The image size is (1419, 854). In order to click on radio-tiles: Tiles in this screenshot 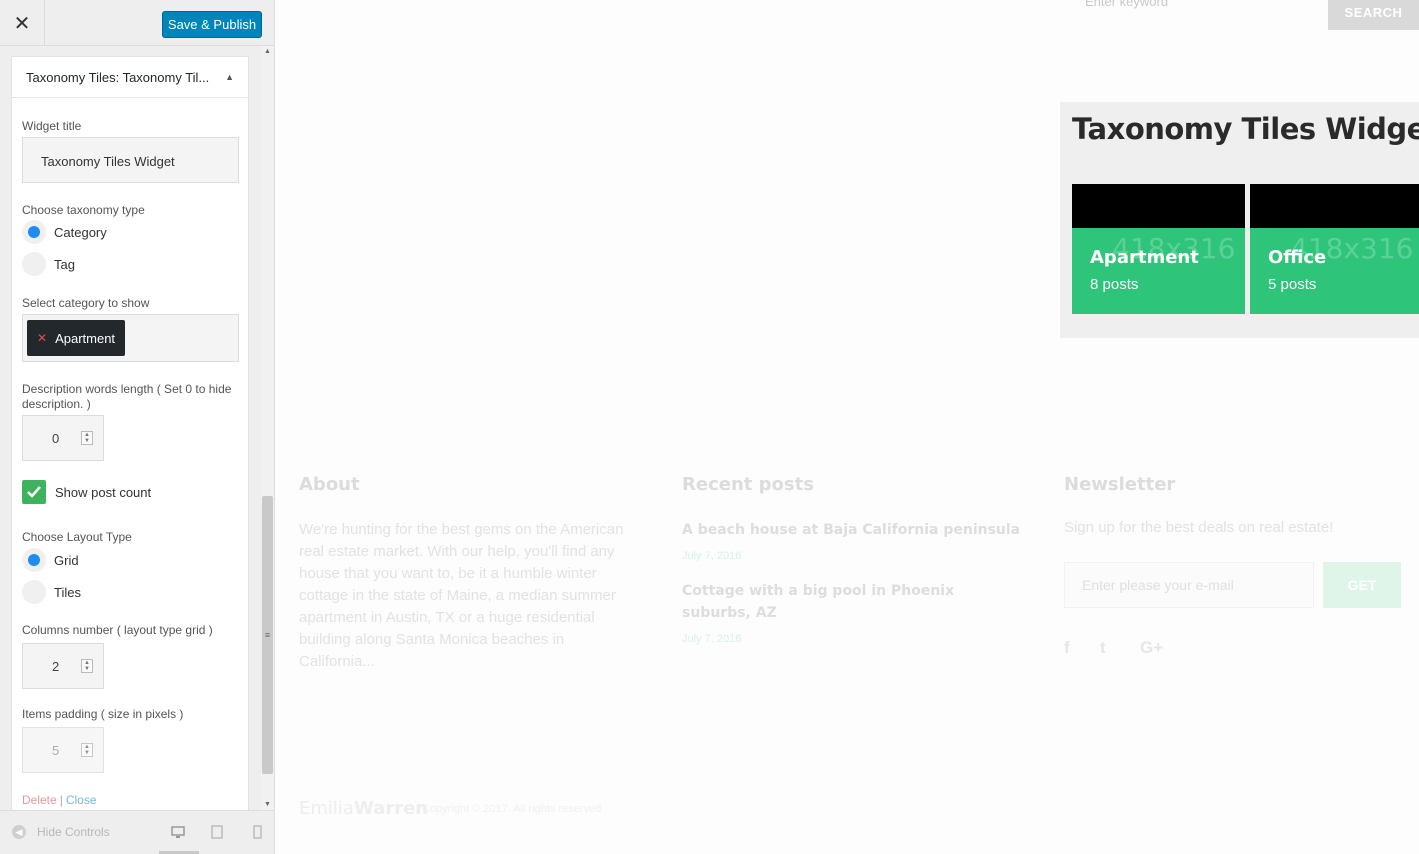, I will do `click(51, 592)`.